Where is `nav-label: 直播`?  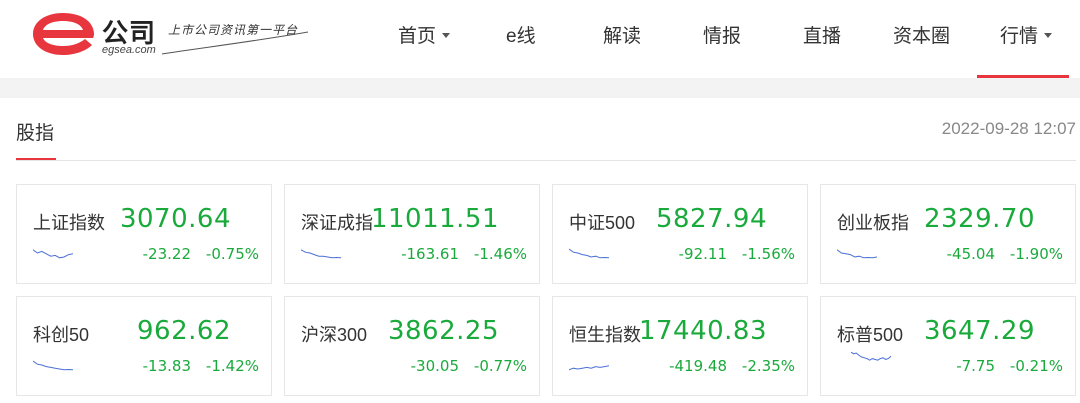 nav-label: 直播 is located at coordinates (822, 36).